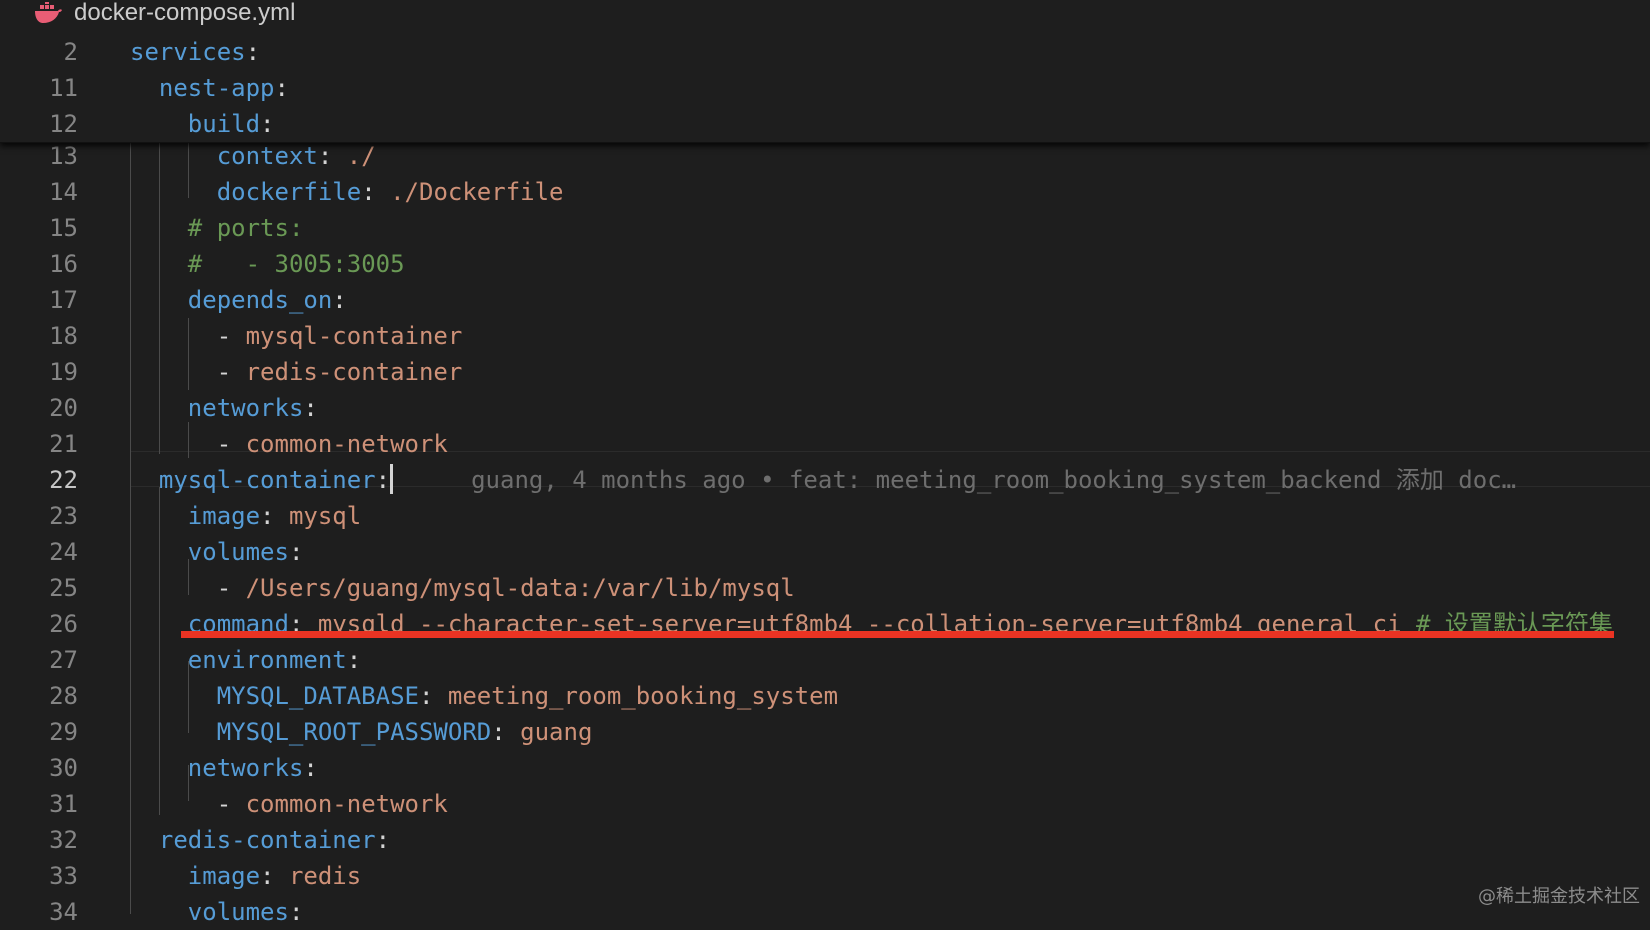 The image size is (1650, 930). I want to click on code-token: common-network, so click(346, 804).